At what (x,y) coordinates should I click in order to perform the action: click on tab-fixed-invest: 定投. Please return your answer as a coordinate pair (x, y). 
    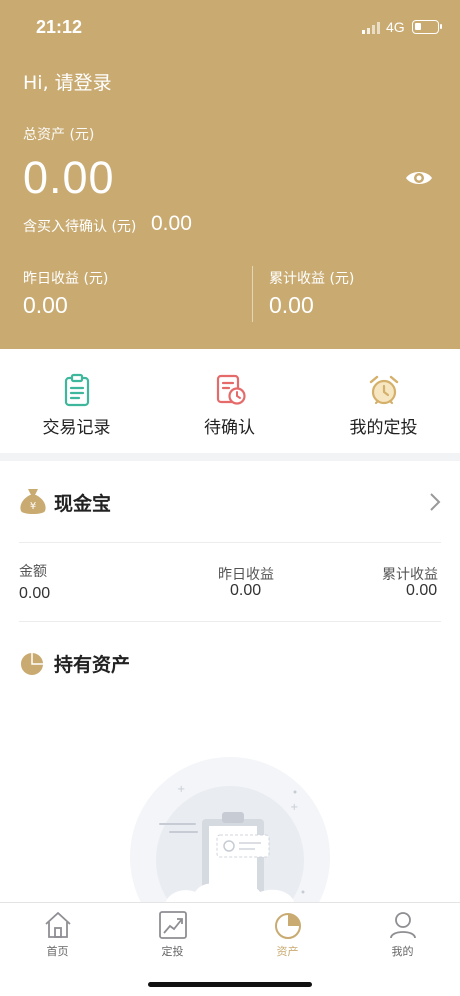
    Looking at the image, I should click on (172, 938).